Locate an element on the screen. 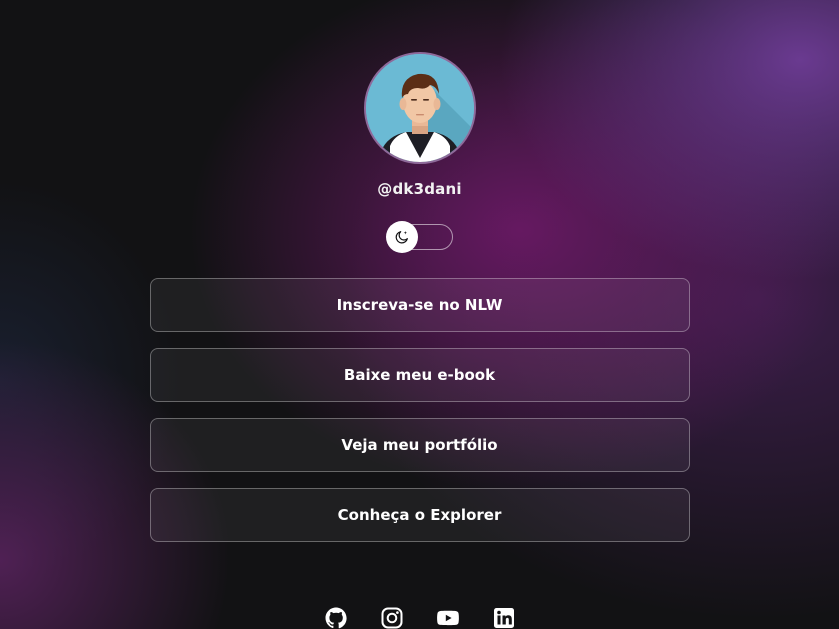  youtube-link is located at coordinates (448, 617).